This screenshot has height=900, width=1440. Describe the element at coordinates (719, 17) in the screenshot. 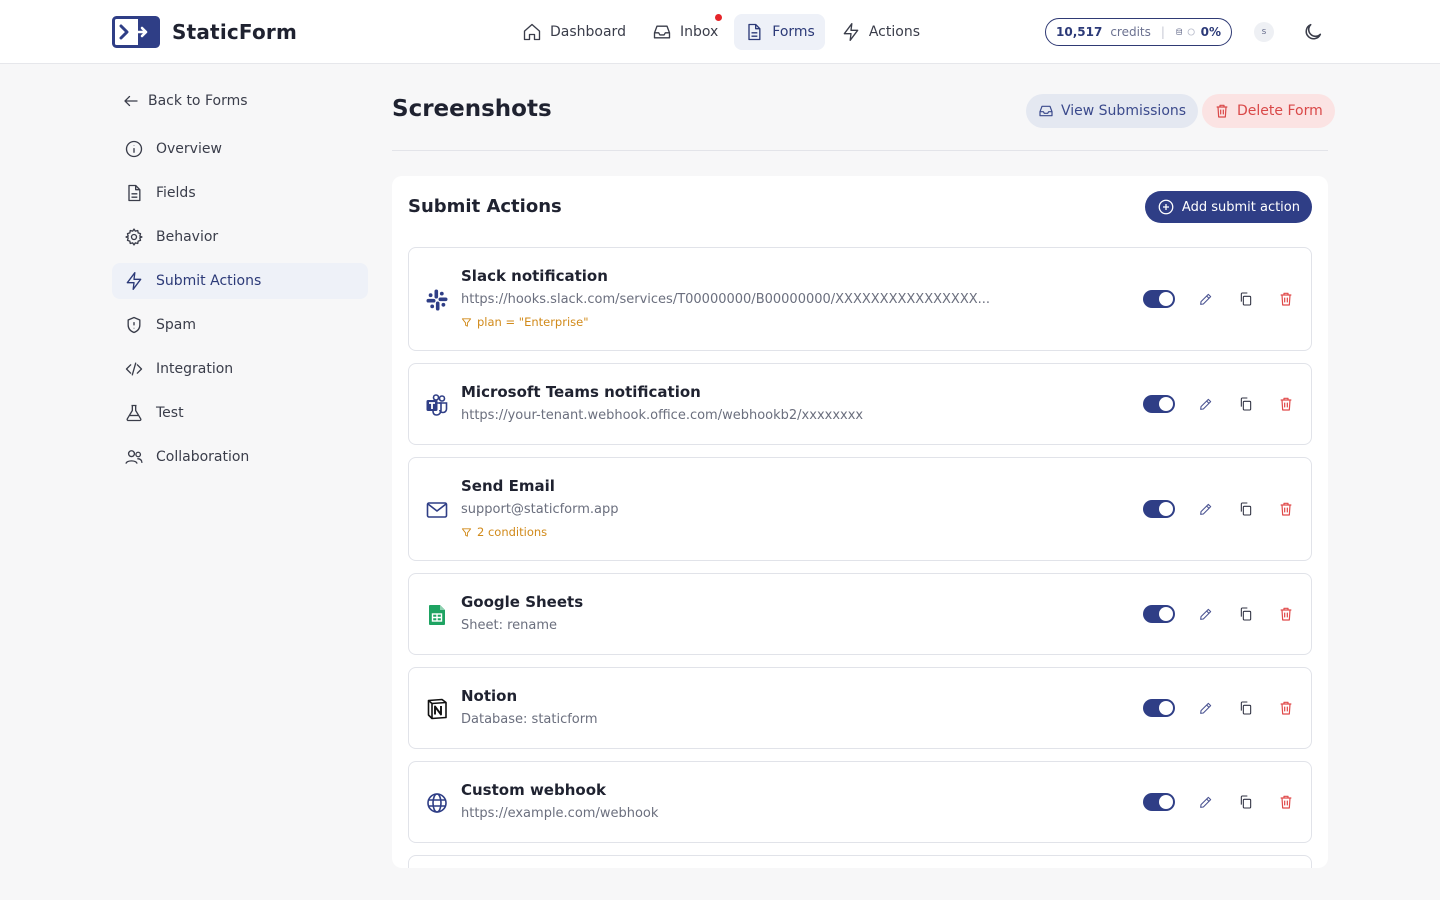

I see `notification-dot` at that location.